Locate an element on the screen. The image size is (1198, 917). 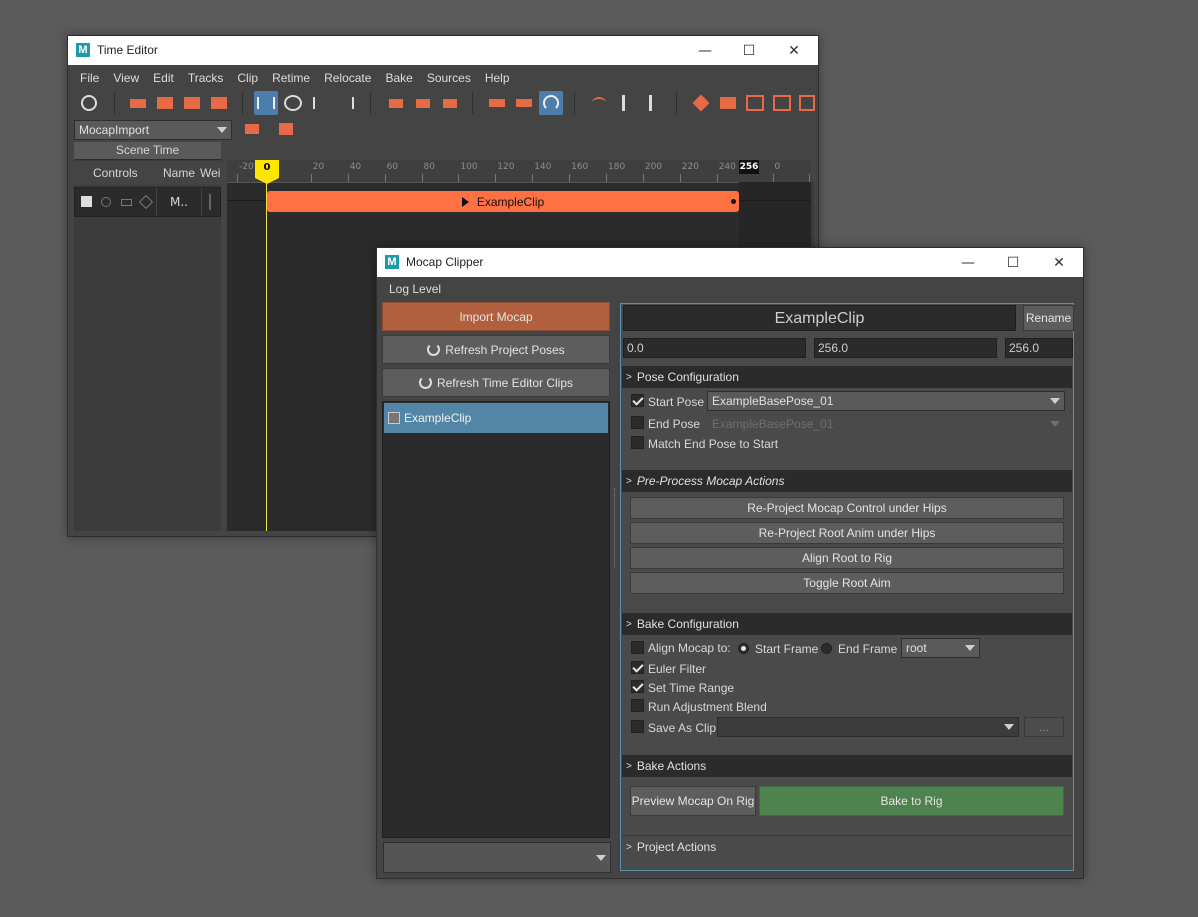
key-icon is located at coordinates (146, 202).